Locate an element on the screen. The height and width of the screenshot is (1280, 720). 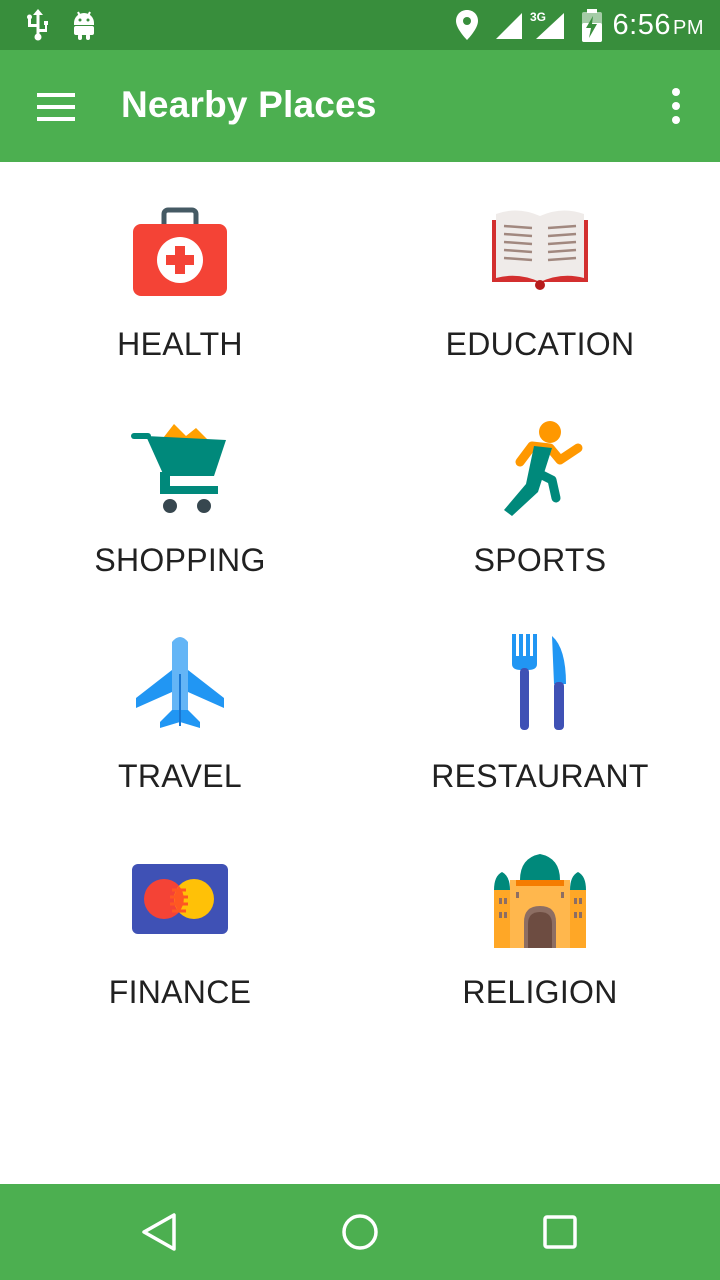
wifi-signal-icon is located at coordinates (509, 26).